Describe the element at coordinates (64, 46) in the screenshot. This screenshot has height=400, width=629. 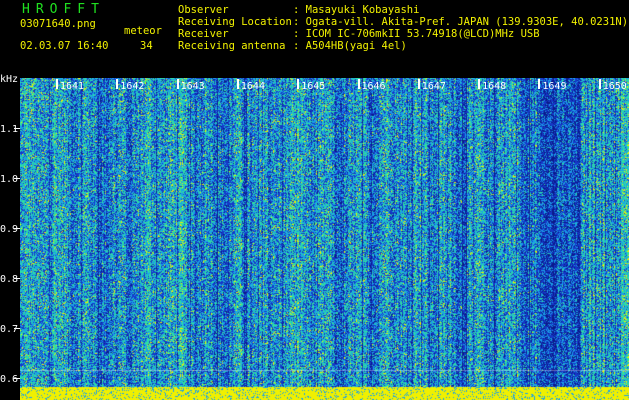
I see `datetime-label: 02.03.07 16:40` at that location.